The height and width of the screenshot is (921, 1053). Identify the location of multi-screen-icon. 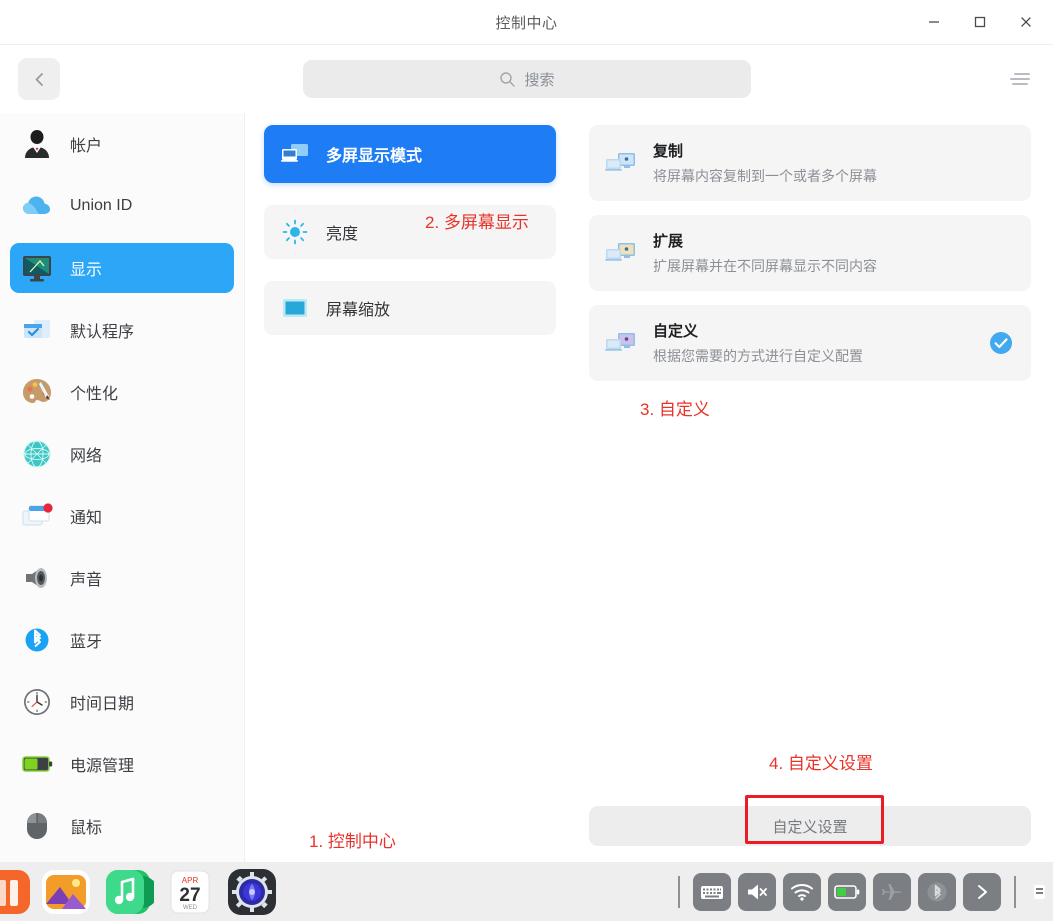
(295, 154).